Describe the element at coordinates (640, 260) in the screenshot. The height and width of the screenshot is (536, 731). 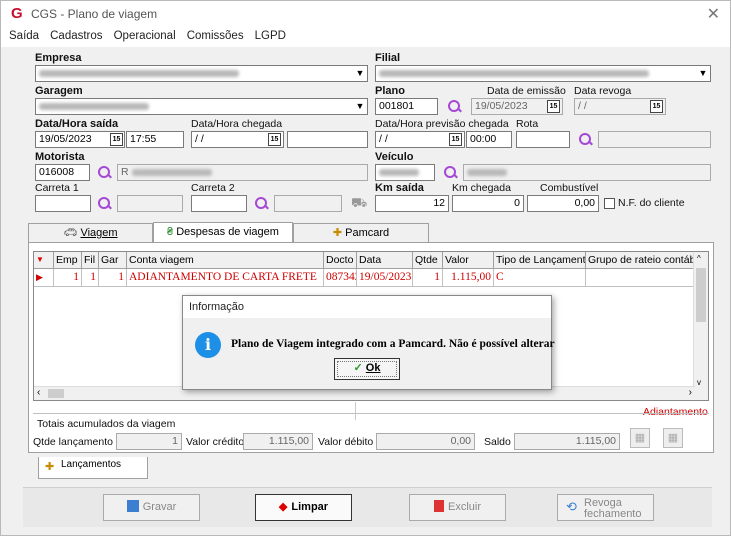
I see `col-grupo-rateio: Grupo de rateio contábil` at that location.